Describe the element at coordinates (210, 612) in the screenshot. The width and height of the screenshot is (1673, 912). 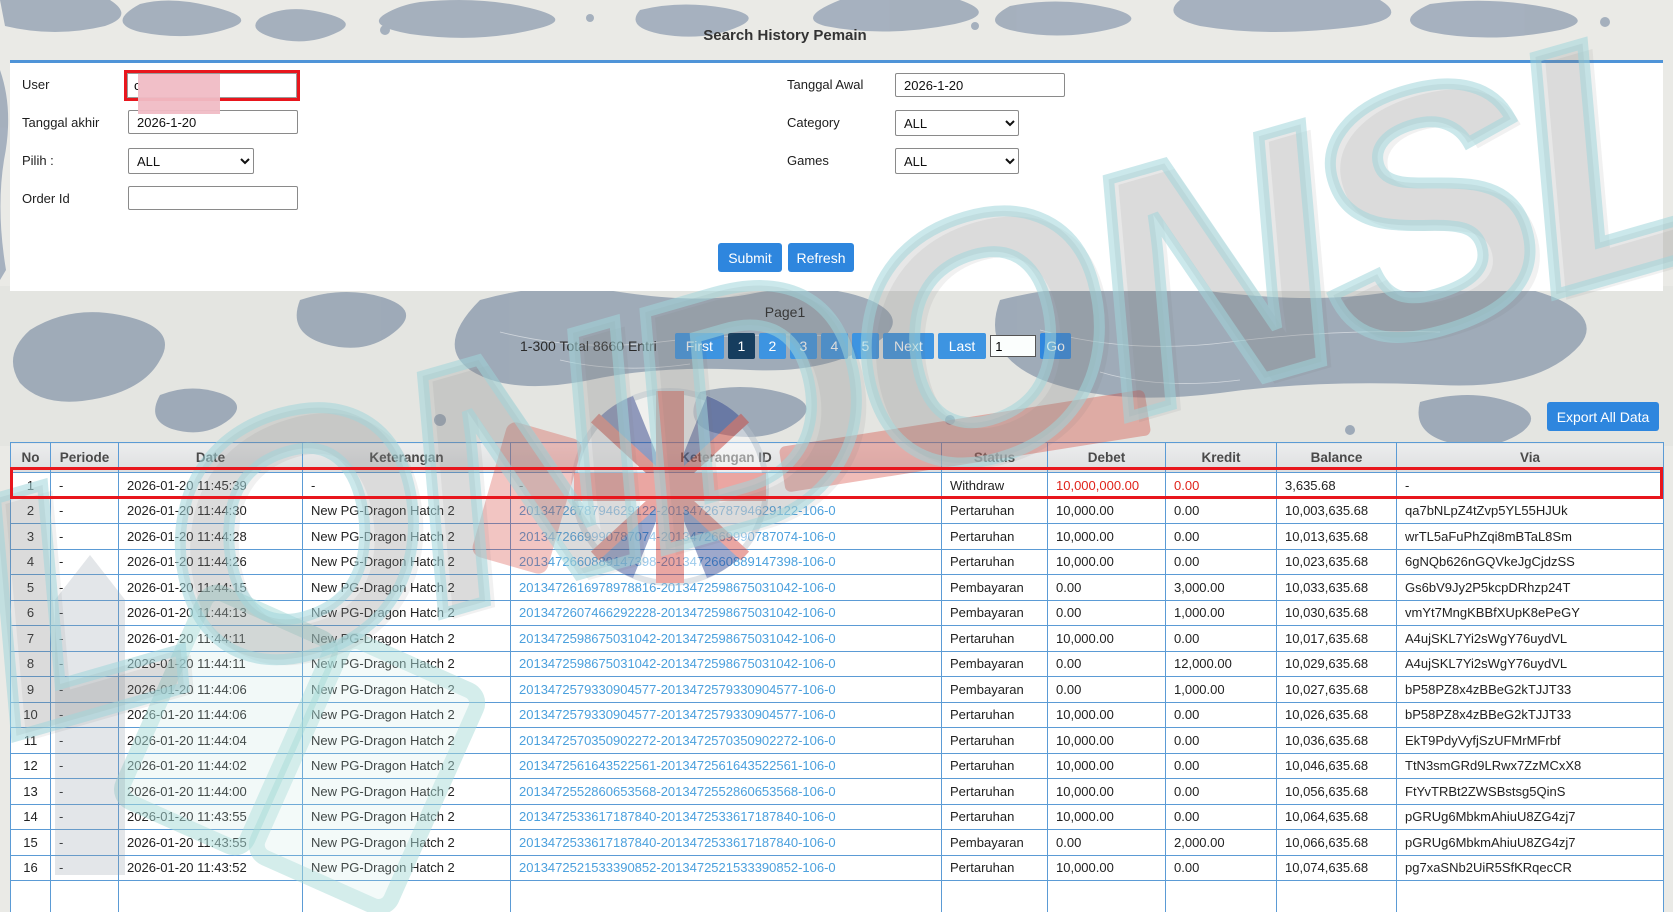
I see `cell-date: 2026-01-20 11:44:13` at that location.